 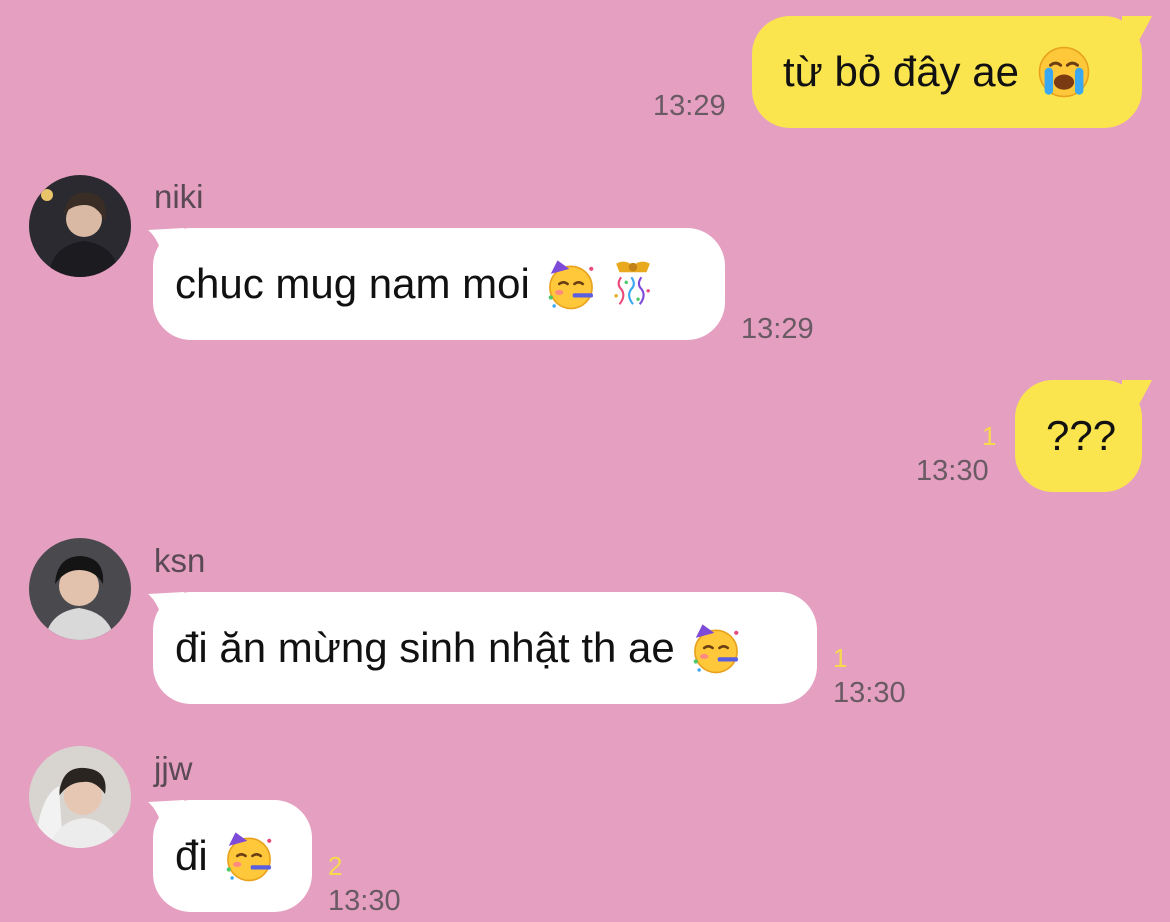 I want to click on message-text: chuc mug nam moi, so click(x=352, y=283).